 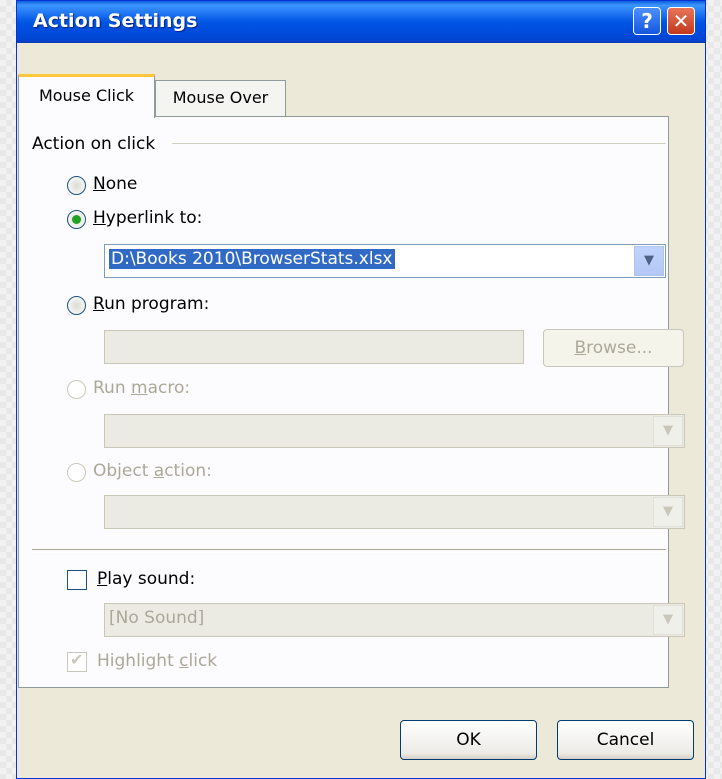 What do you see at coordinates (220, 98) in the screenshot?
I see `tab-mouse-over: Mouse Over` at bounding box center [220, 98].